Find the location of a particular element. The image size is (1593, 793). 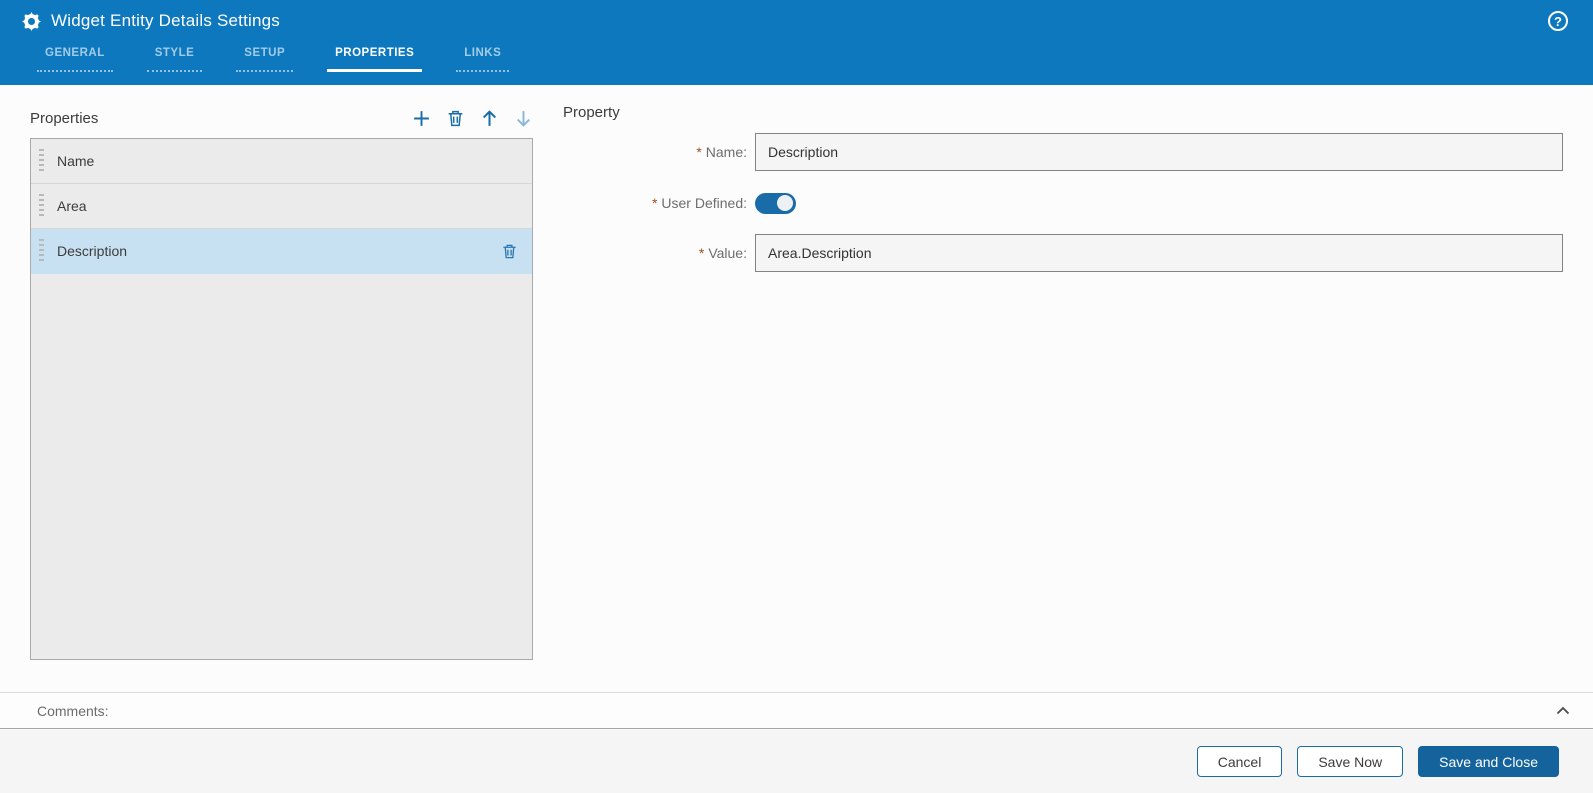

name-field-row: * Name: is located at coordinates (1063, 152).